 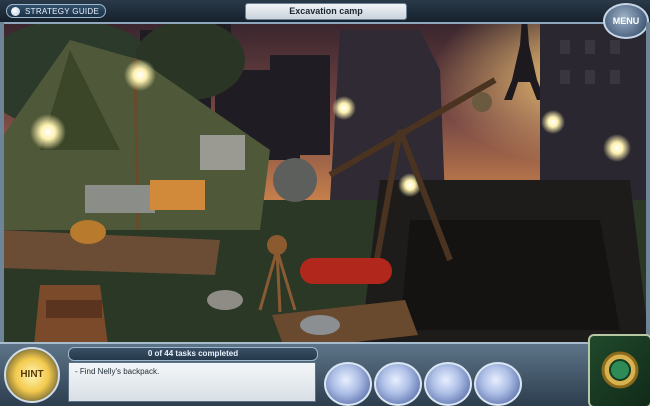 I want to click on metal-barrel, so click(x=222, y=152).